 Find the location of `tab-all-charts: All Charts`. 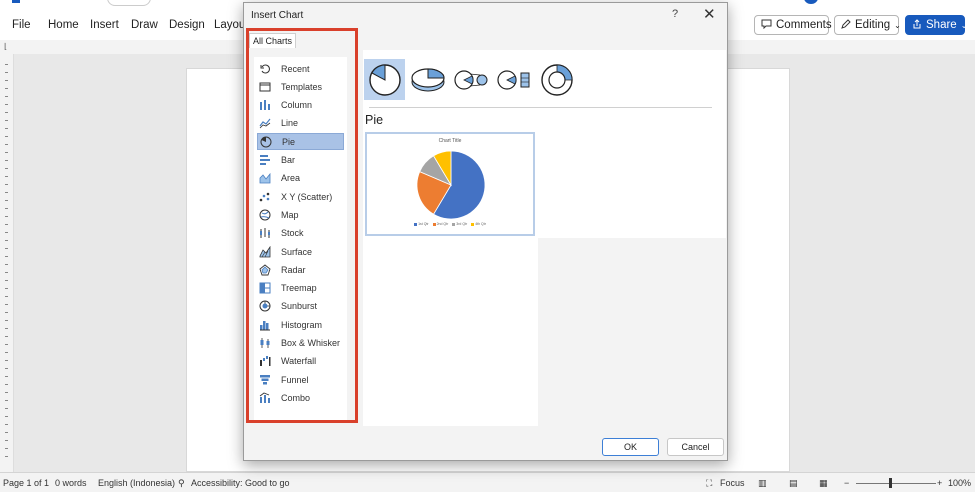

tab-all-charts: All Charts is located at coordinates (273, 40).